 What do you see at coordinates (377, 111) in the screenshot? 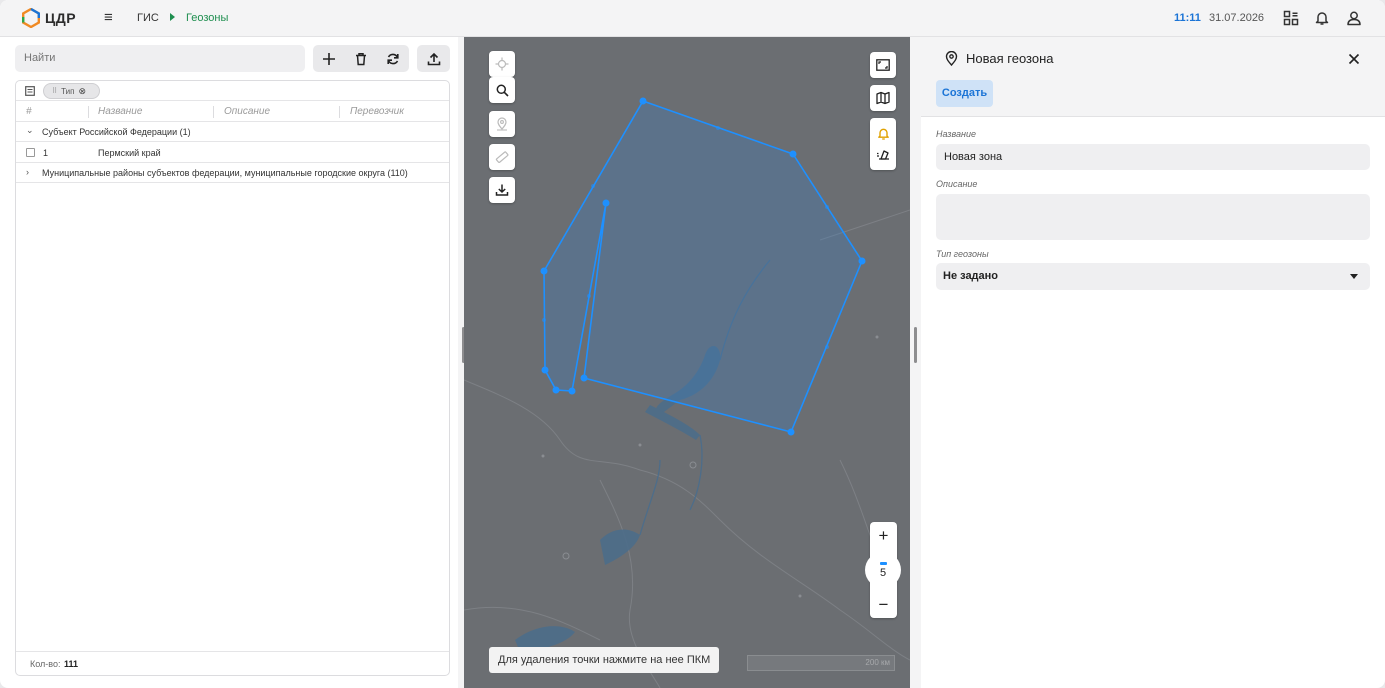
I see `col-header-carrier: Перевозчик` at bounding box center [377, 111].